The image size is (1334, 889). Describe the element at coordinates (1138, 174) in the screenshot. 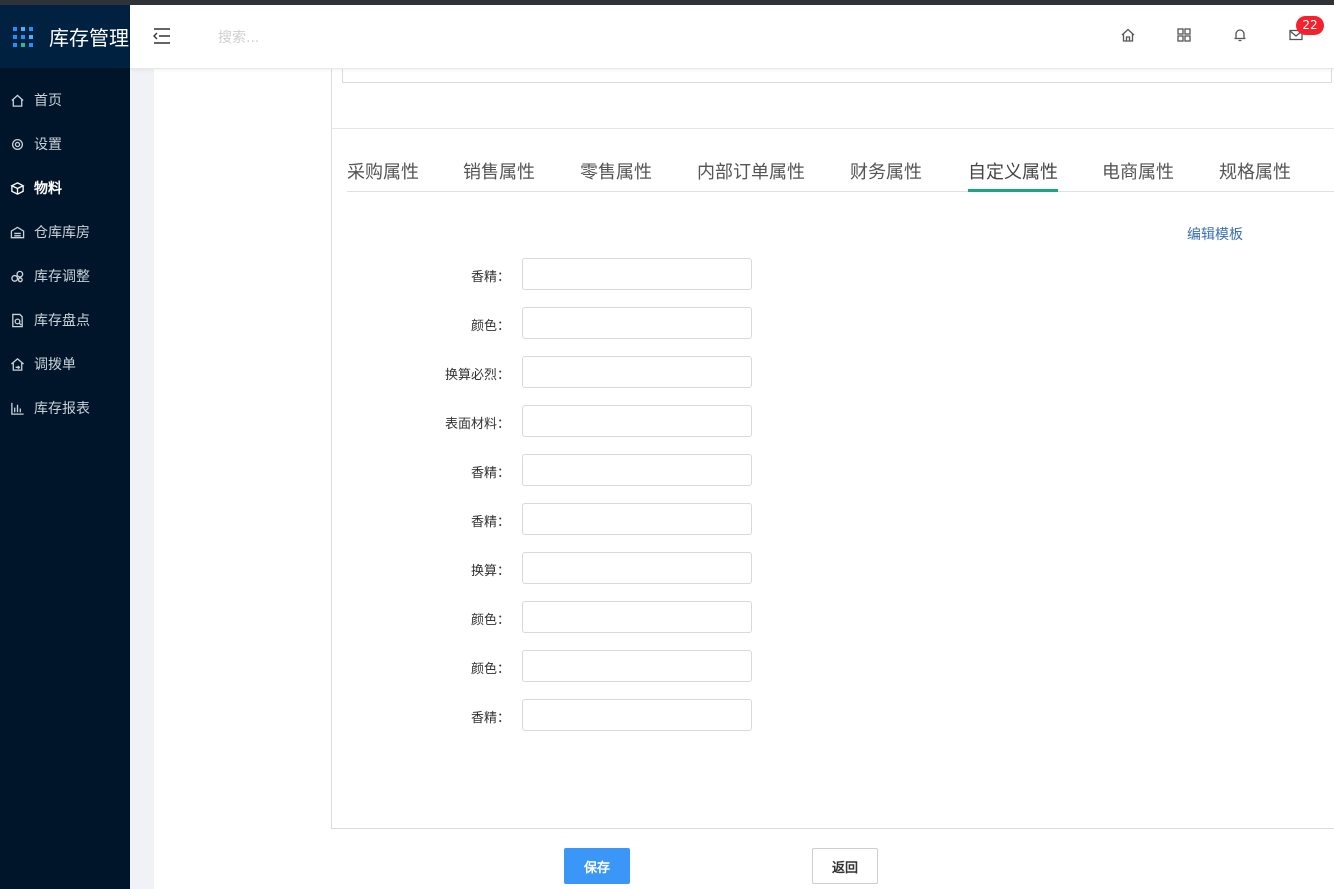

I see `tab-ecommerce: 电商属性` at that location.